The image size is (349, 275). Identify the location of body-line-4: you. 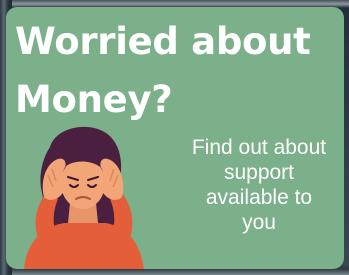
(259, 222).